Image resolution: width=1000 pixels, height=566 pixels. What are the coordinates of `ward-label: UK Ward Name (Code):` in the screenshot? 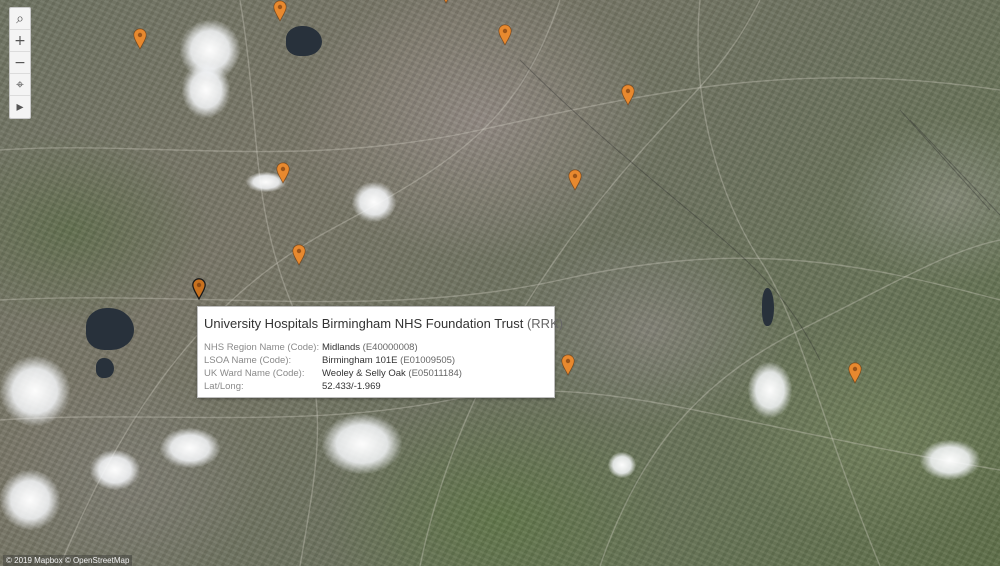 It's located at (254, 373).